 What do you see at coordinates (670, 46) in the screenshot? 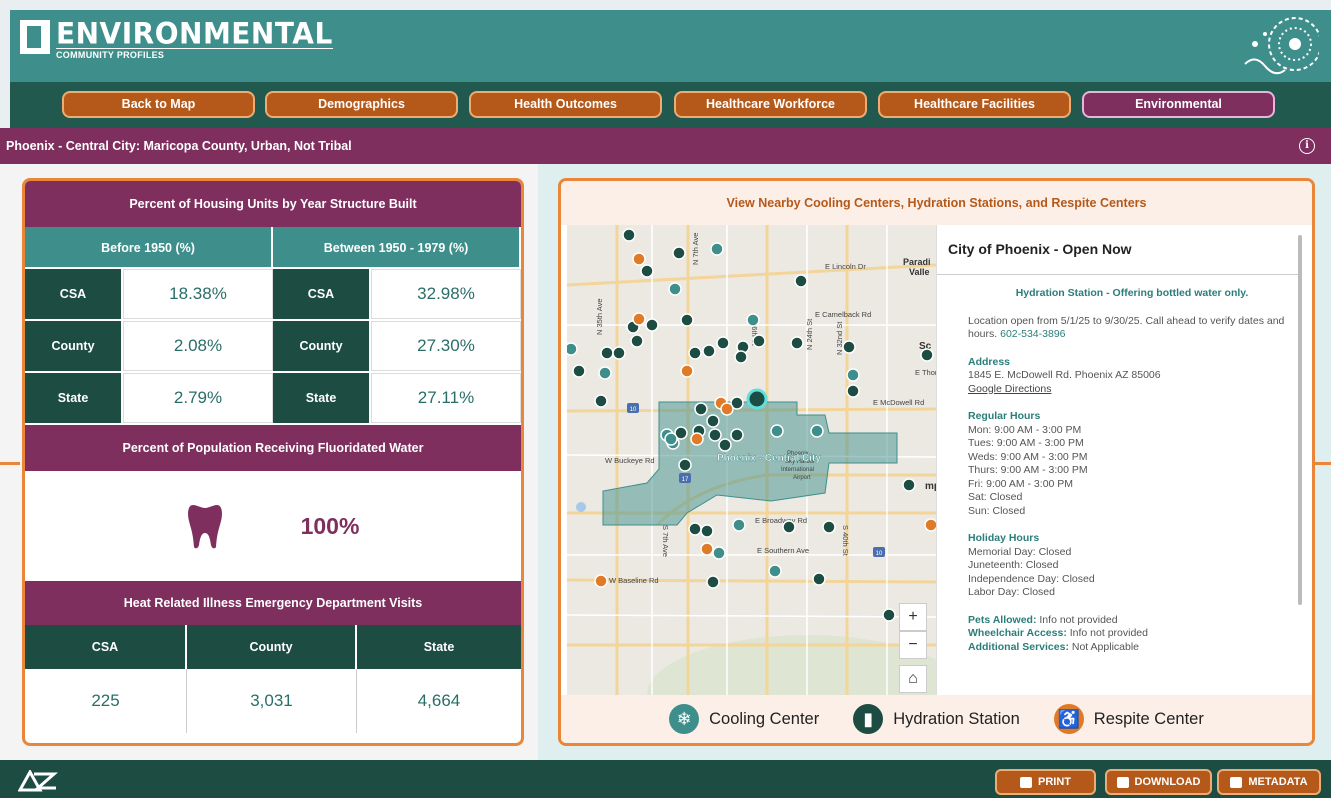
I see `app-header: ENVIRONMENTAL COMMUNITY PROFILES` at bounding box center [670, 46].